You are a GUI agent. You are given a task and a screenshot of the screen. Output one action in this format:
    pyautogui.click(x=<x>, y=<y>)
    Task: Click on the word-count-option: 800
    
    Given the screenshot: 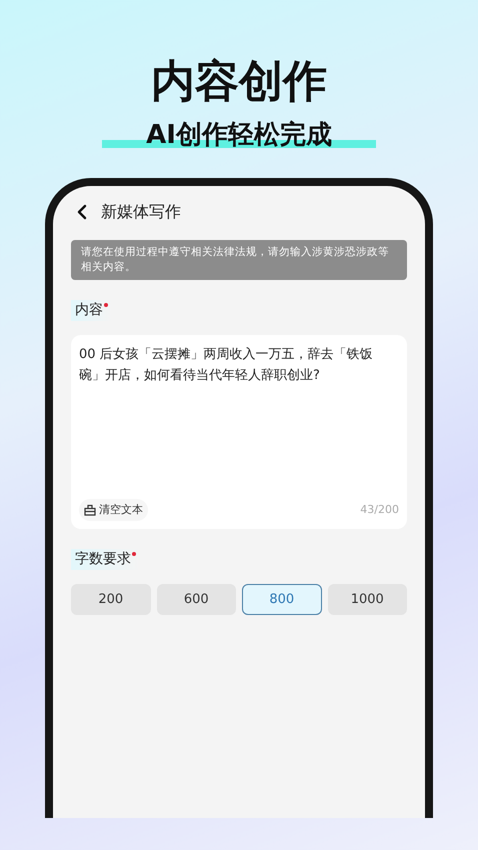 What is the action you would take?
    pyautogui.click(x=282, y=600)
    